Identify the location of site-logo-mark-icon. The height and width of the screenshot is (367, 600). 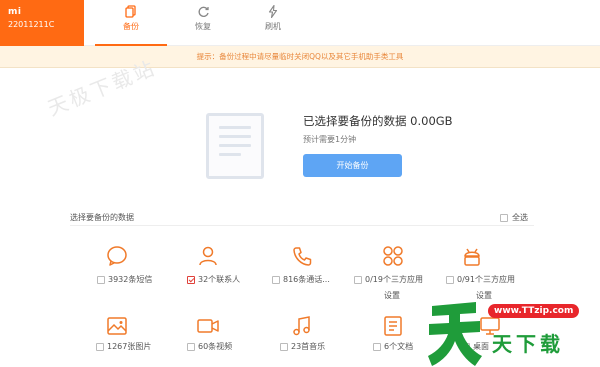
(455, 334).